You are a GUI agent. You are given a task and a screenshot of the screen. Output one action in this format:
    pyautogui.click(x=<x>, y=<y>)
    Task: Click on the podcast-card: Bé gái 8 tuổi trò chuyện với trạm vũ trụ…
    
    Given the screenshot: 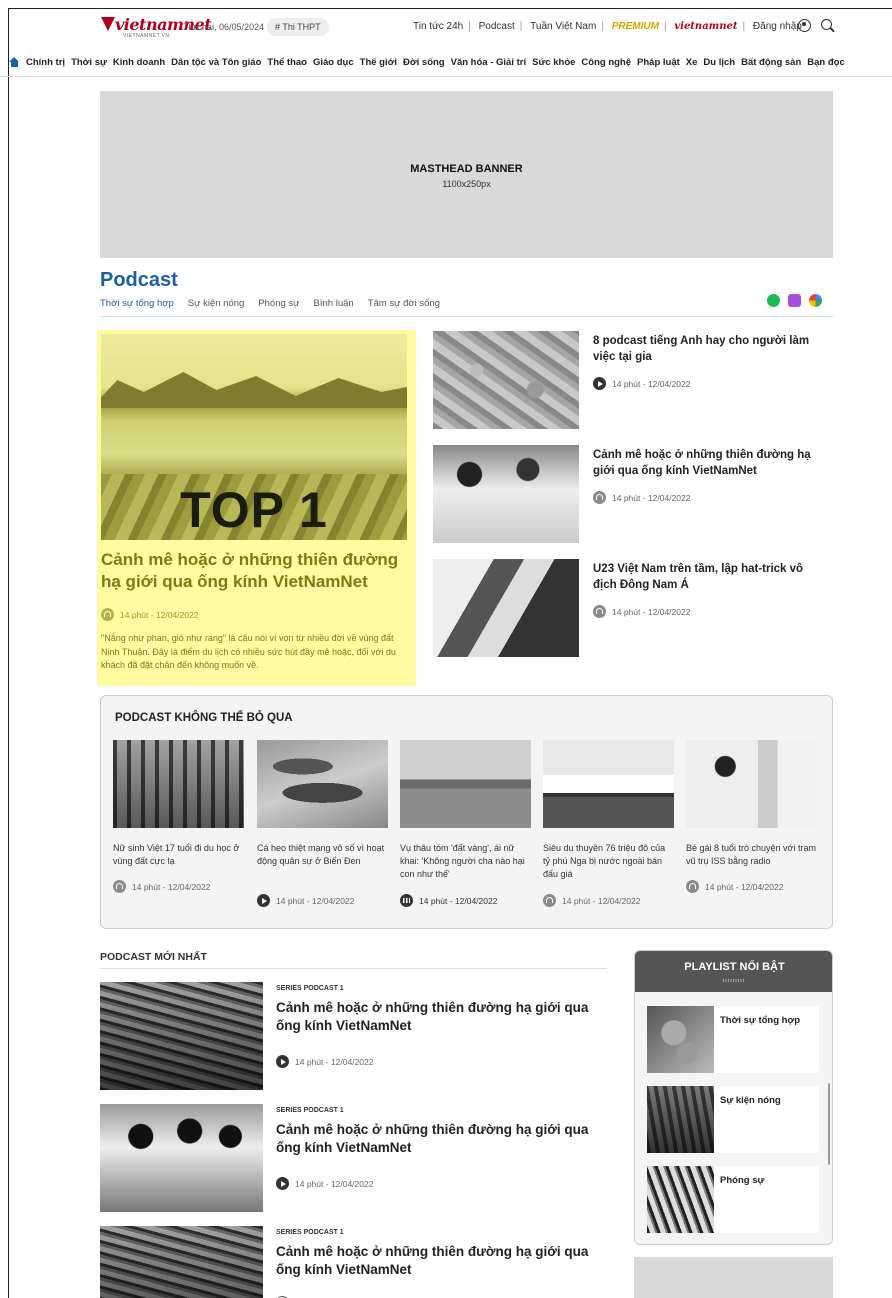 What is the action you would take?
    pyautogui.click(x=751, y=816)
    